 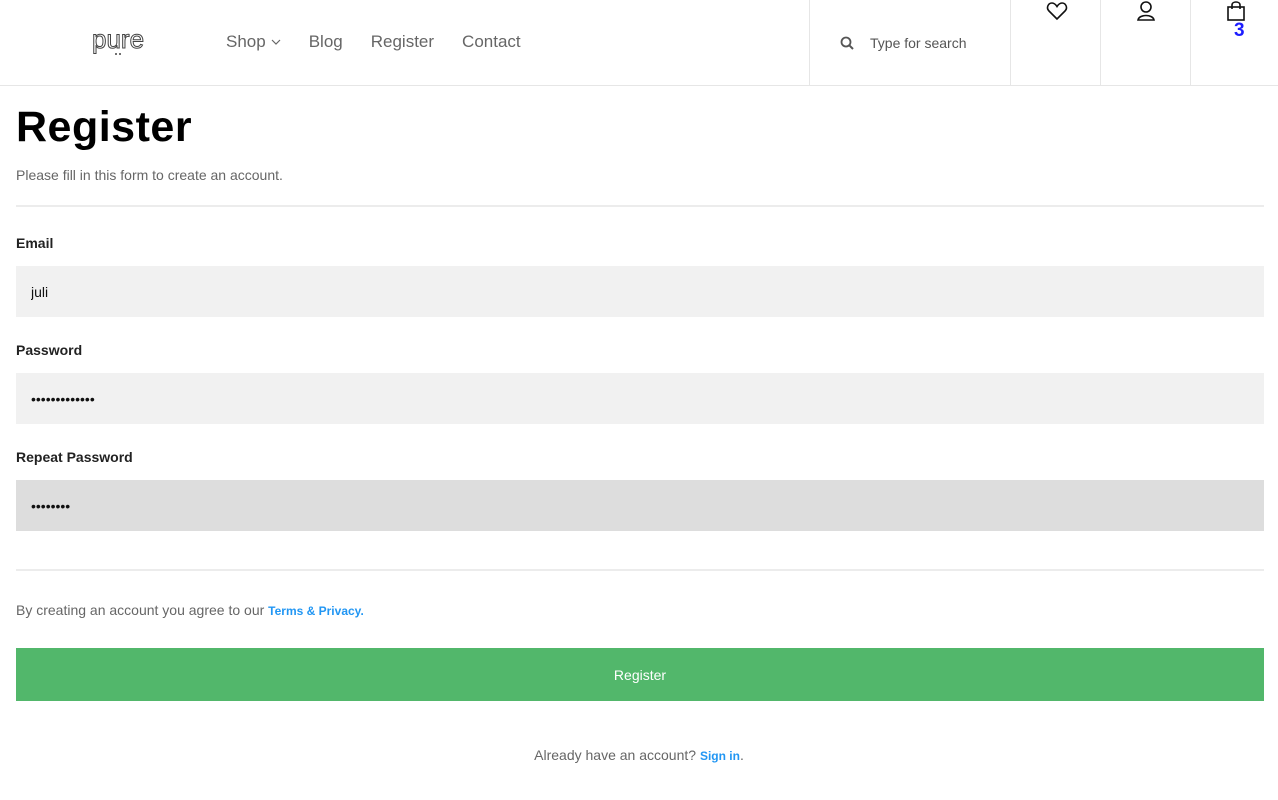 I want to click on nav-contact-label: Contact, so click(x=491, y=41).